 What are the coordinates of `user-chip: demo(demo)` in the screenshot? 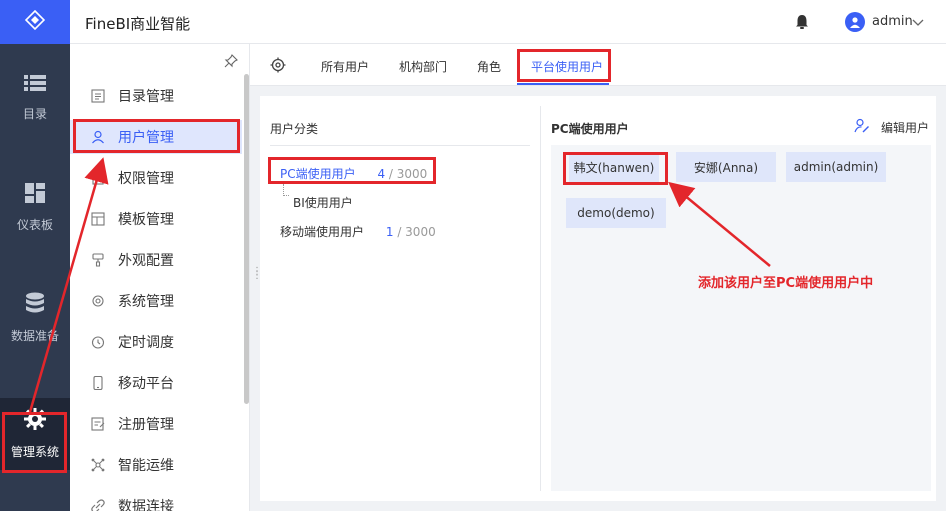 It's located at (616, 213).